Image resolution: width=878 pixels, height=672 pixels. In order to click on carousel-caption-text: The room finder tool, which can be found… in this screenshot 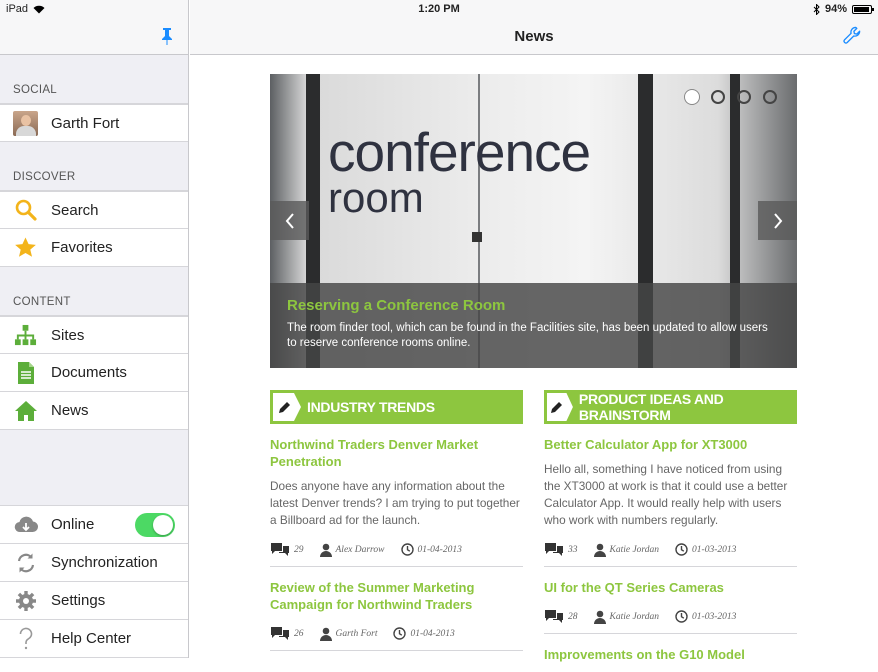, I will do `click(527, 335)`.